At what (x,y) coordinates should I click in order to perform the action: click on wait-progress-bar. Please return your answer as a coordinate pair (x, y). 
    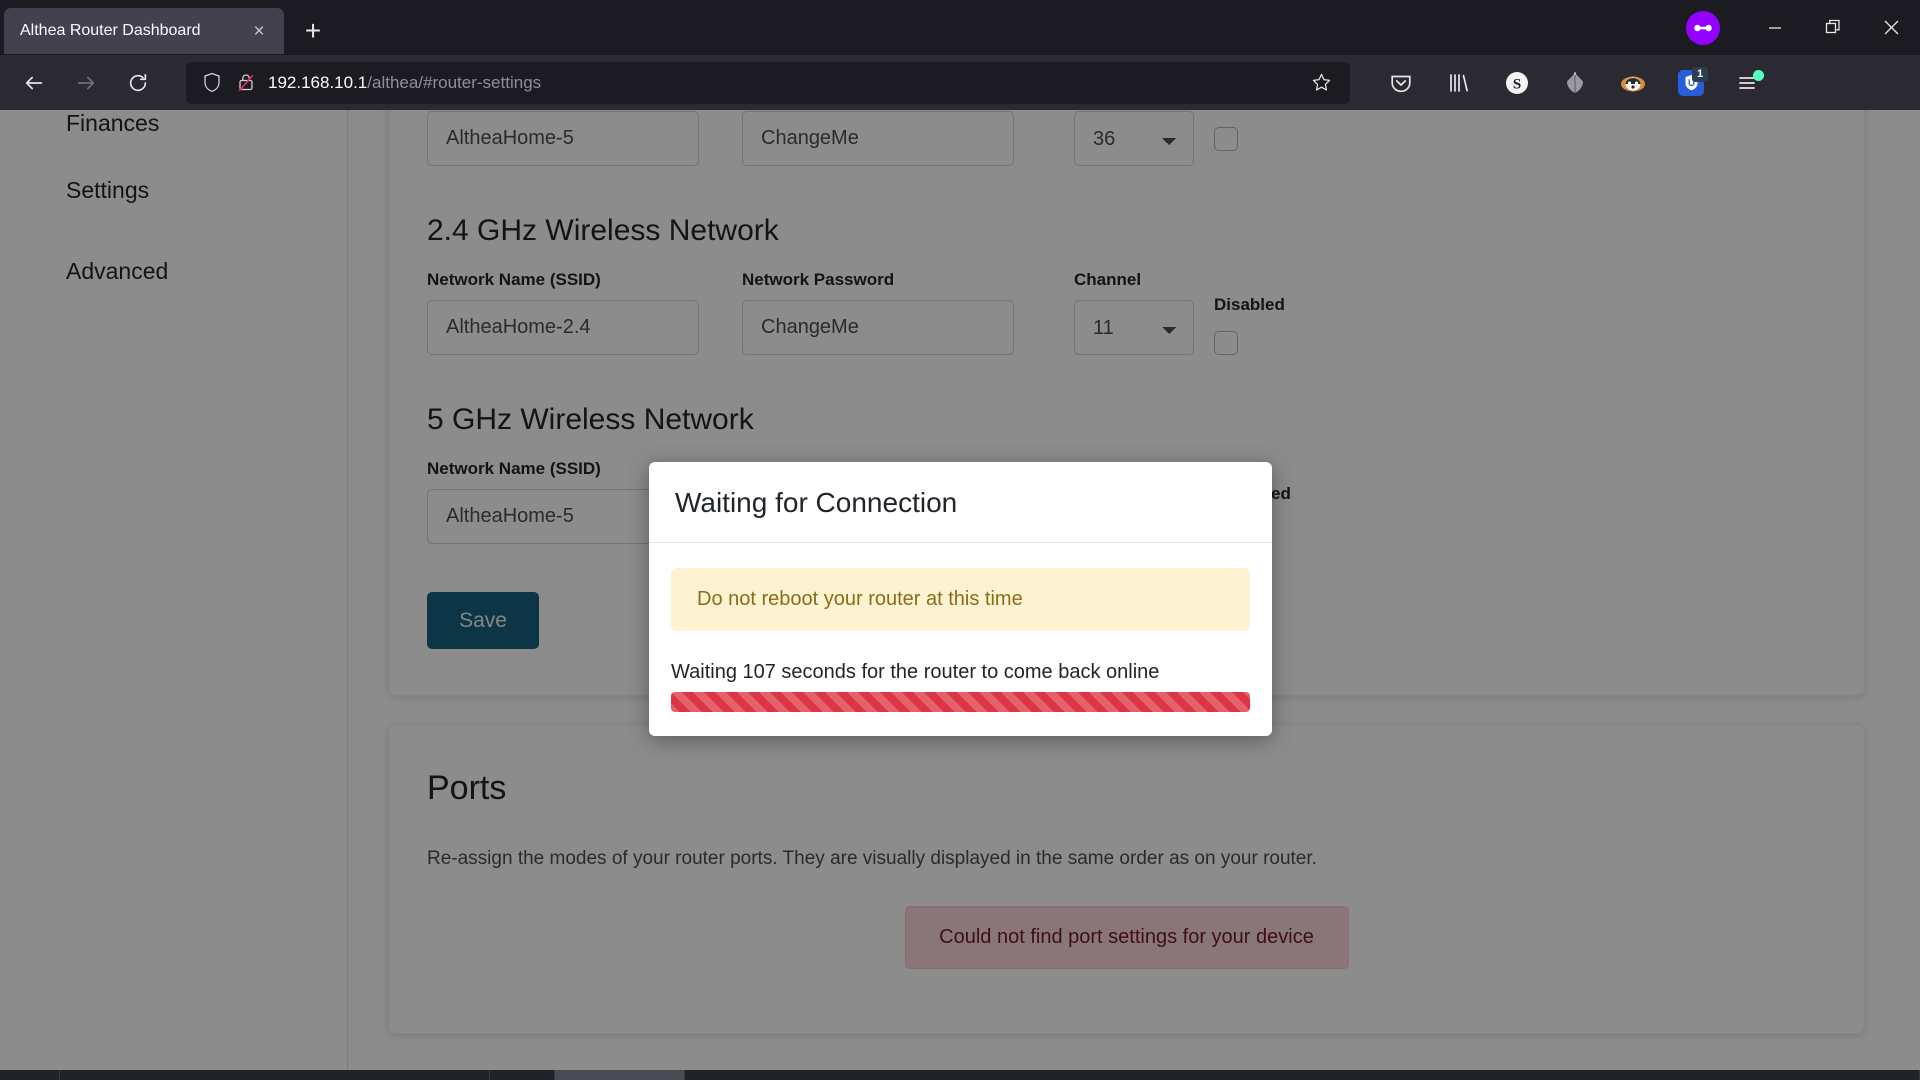
    Looking at the image, I should click on (960, 702).